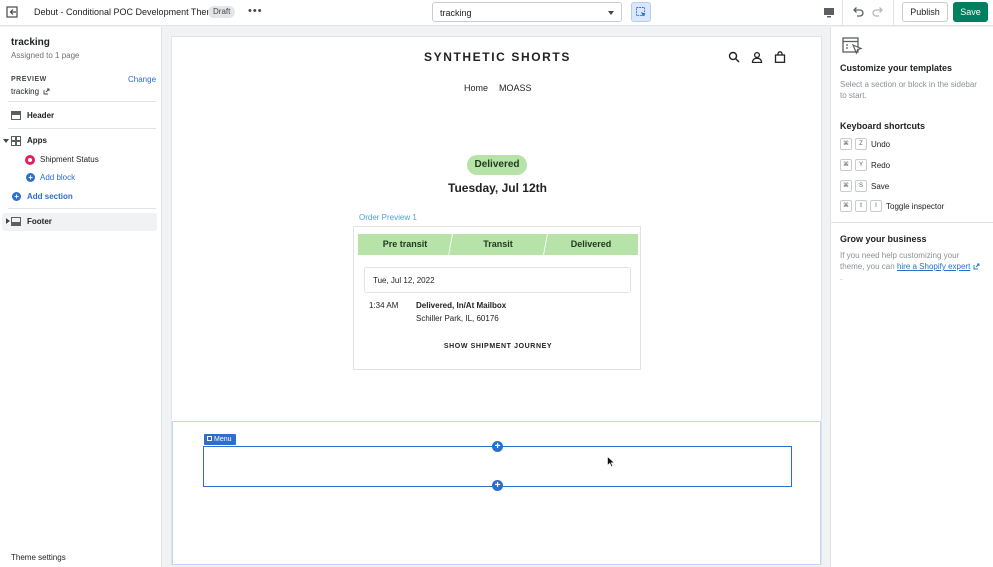 Image resolution: width=993 pixels, height=567 pixels. I want to click on add-section-button: + Add section, so click(78, 197).